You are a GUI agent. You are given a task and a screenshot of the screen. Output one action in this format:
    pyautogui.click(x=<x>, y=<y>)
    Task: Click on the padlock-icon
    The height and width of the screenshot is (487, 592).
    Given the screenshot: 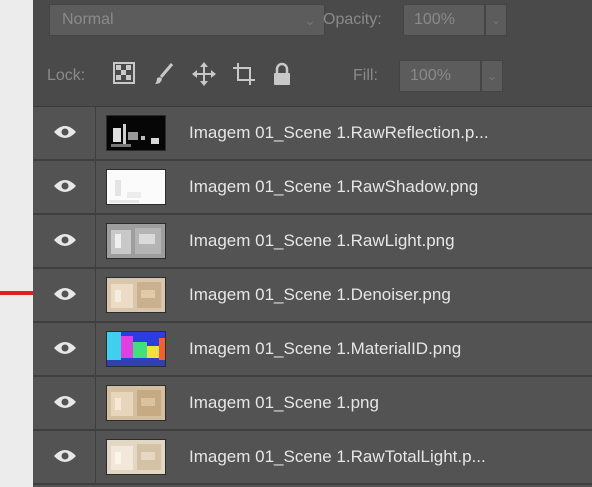 What is the action you would take?
    pyautogui.click(x=282, y=75)
    